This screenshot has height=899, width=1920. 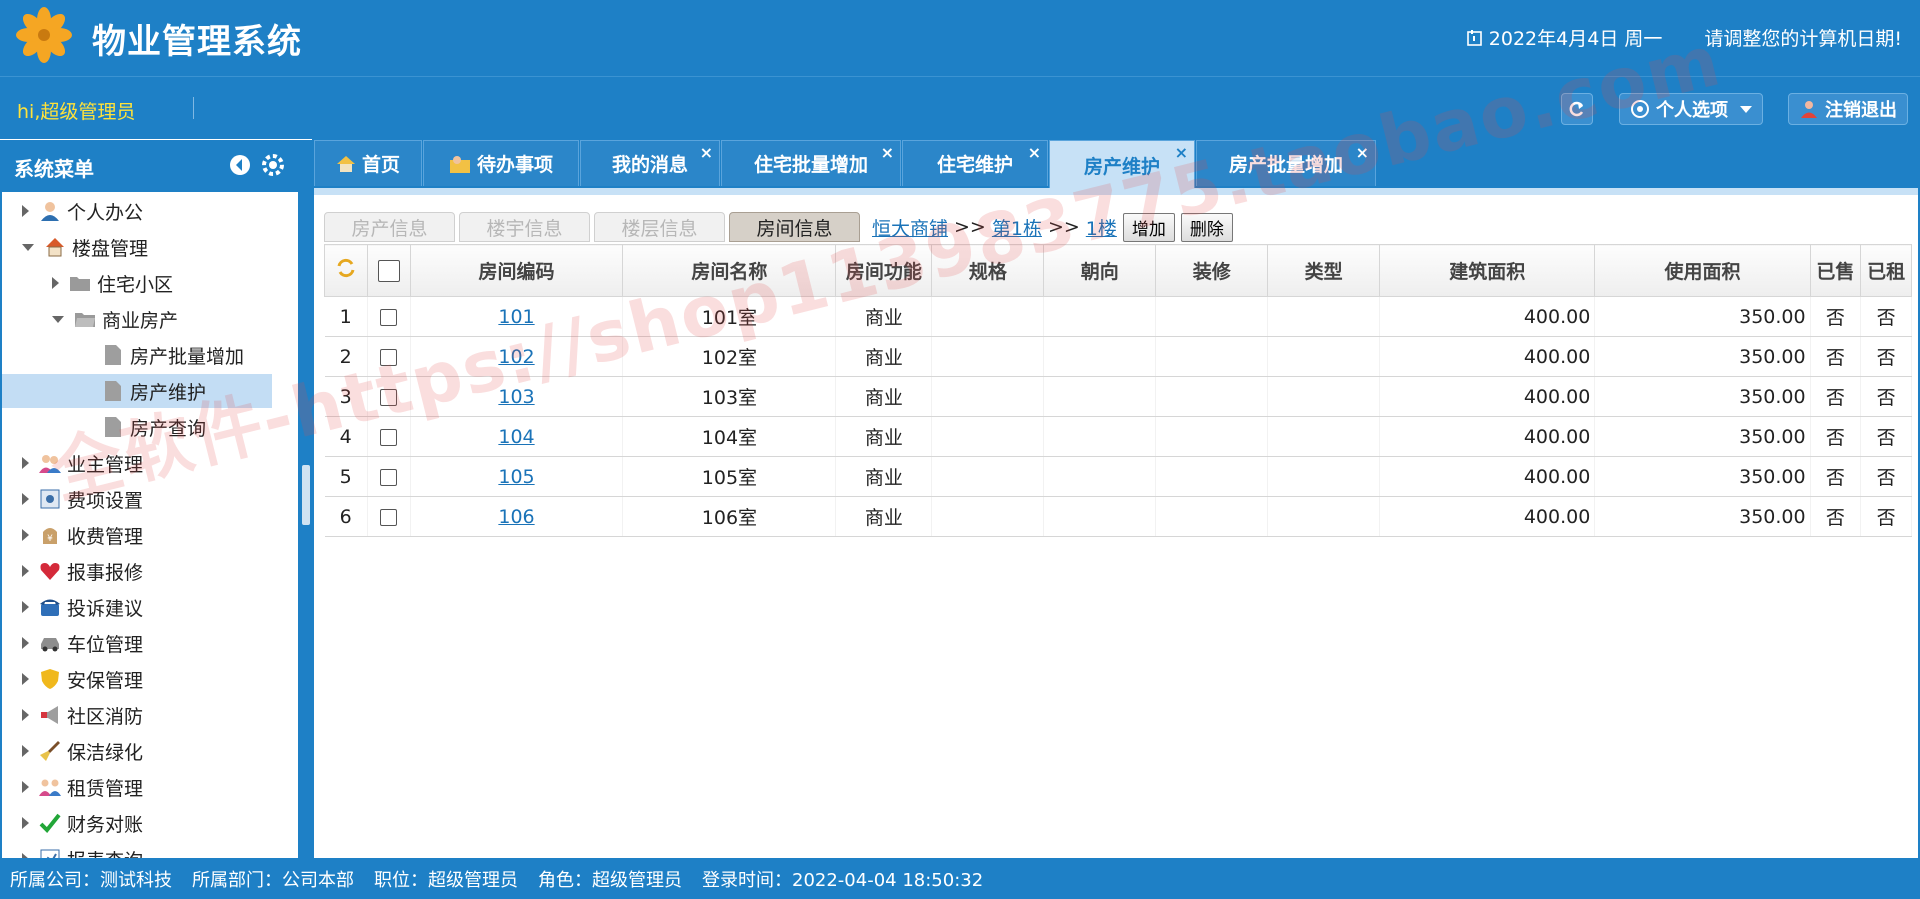 What do you see at coordinates (389, 227) in the screenshot?
I see `subtab-property-info: 房产信息` at bounding box center [389, 227].